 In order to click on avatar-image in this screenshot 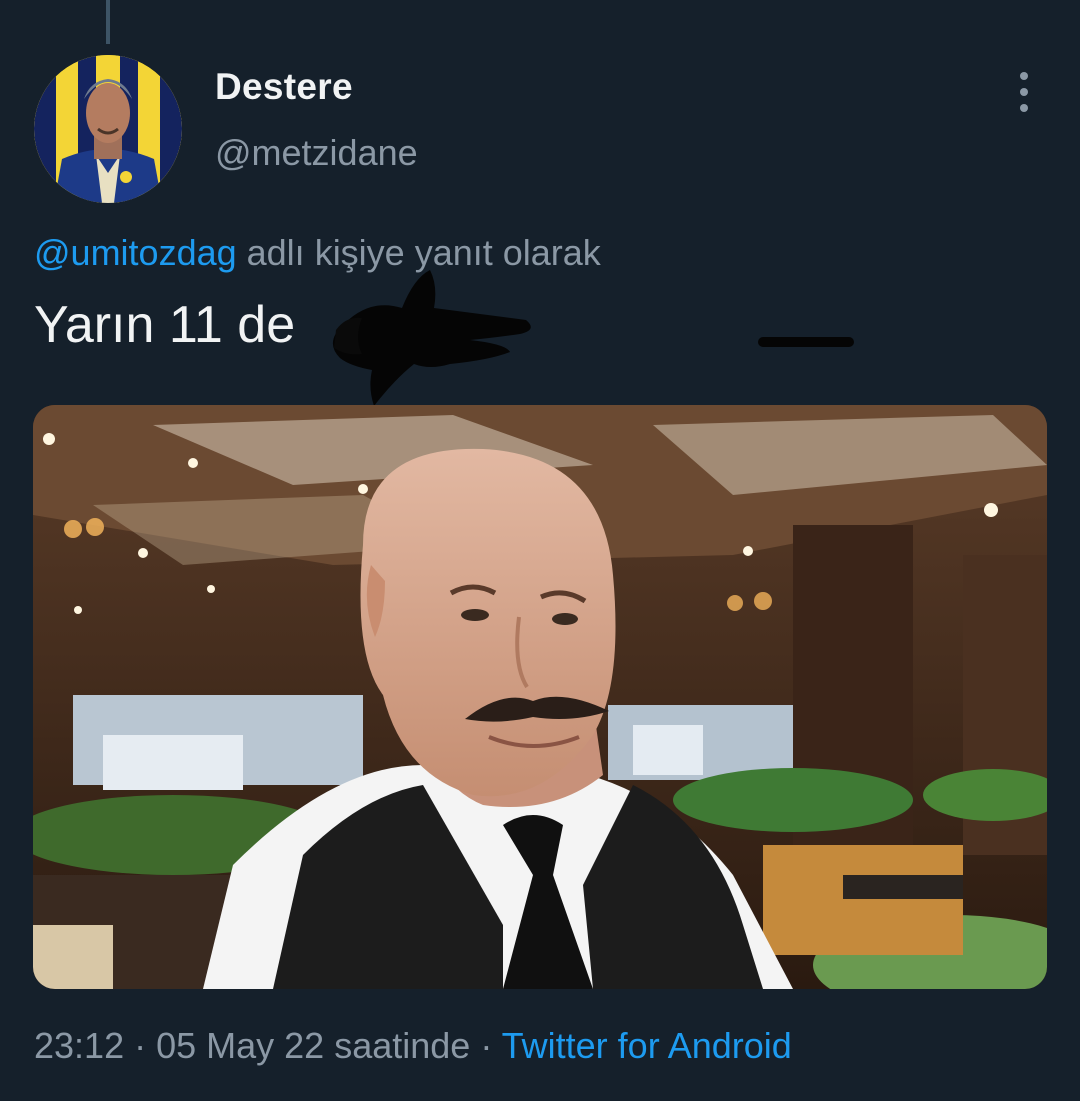, I will do `click(108, 129)`.